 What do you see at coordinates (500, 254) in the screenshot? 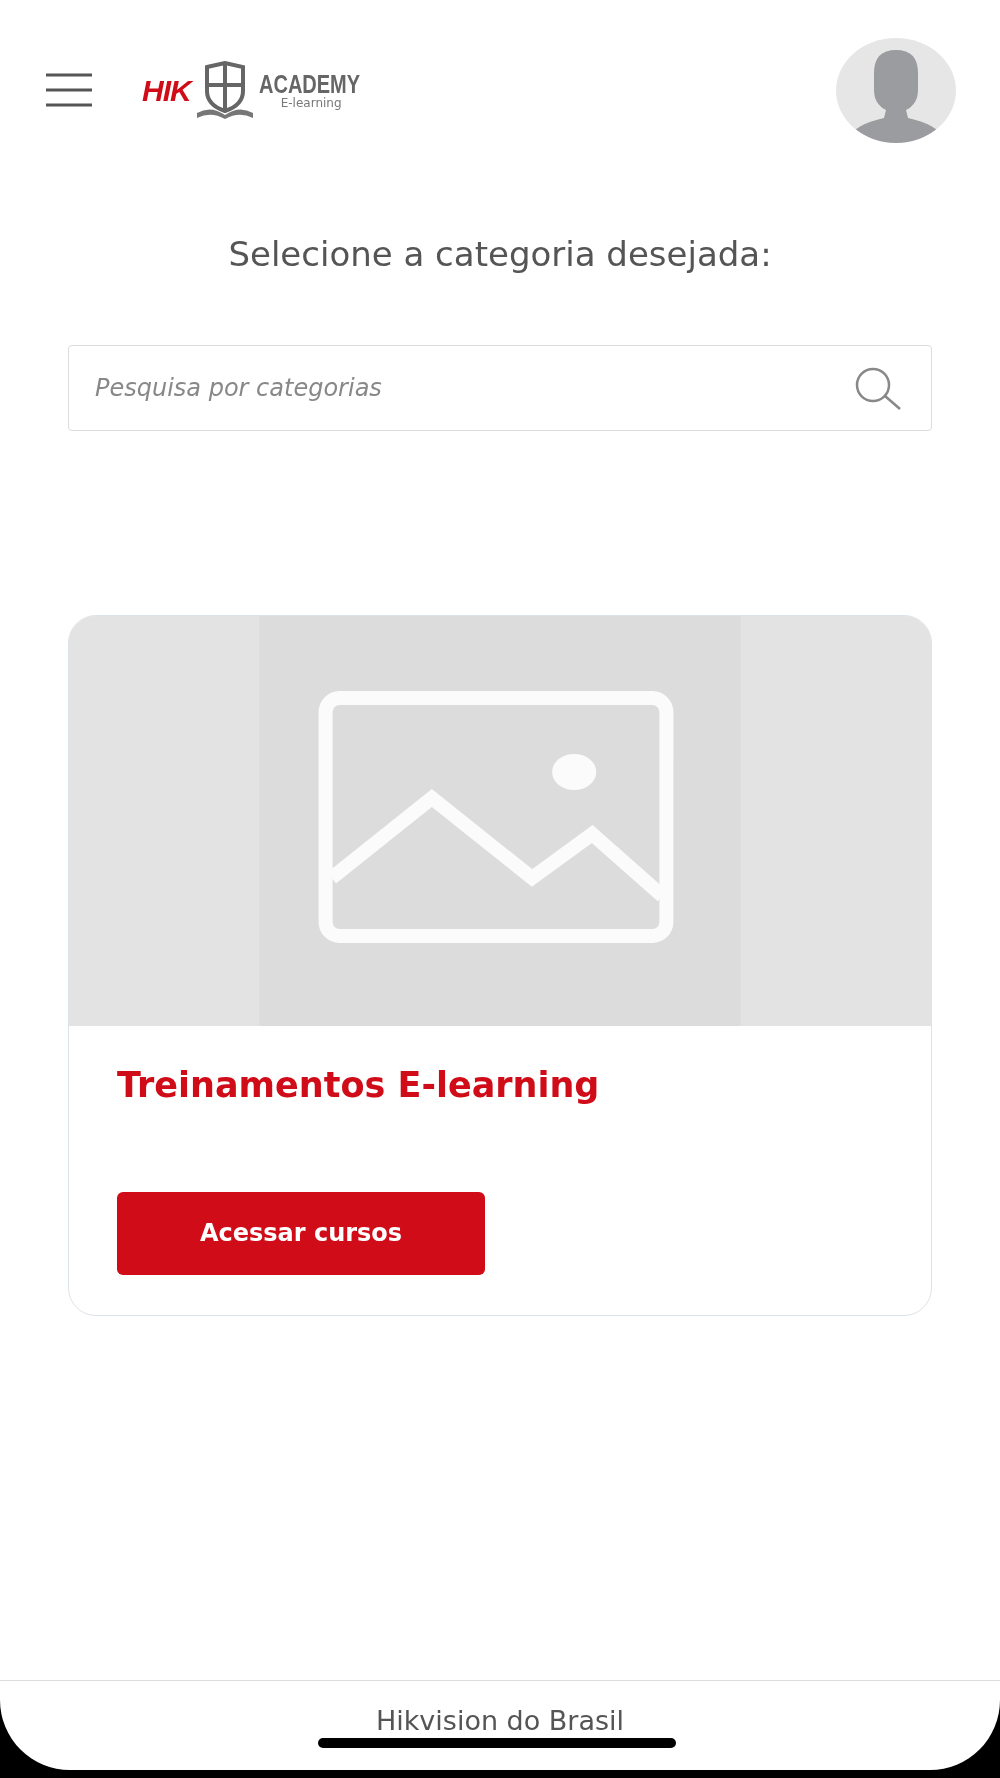
I see `page-heading: Selecione a categoria desejada:` at bounding box center [500, 254].